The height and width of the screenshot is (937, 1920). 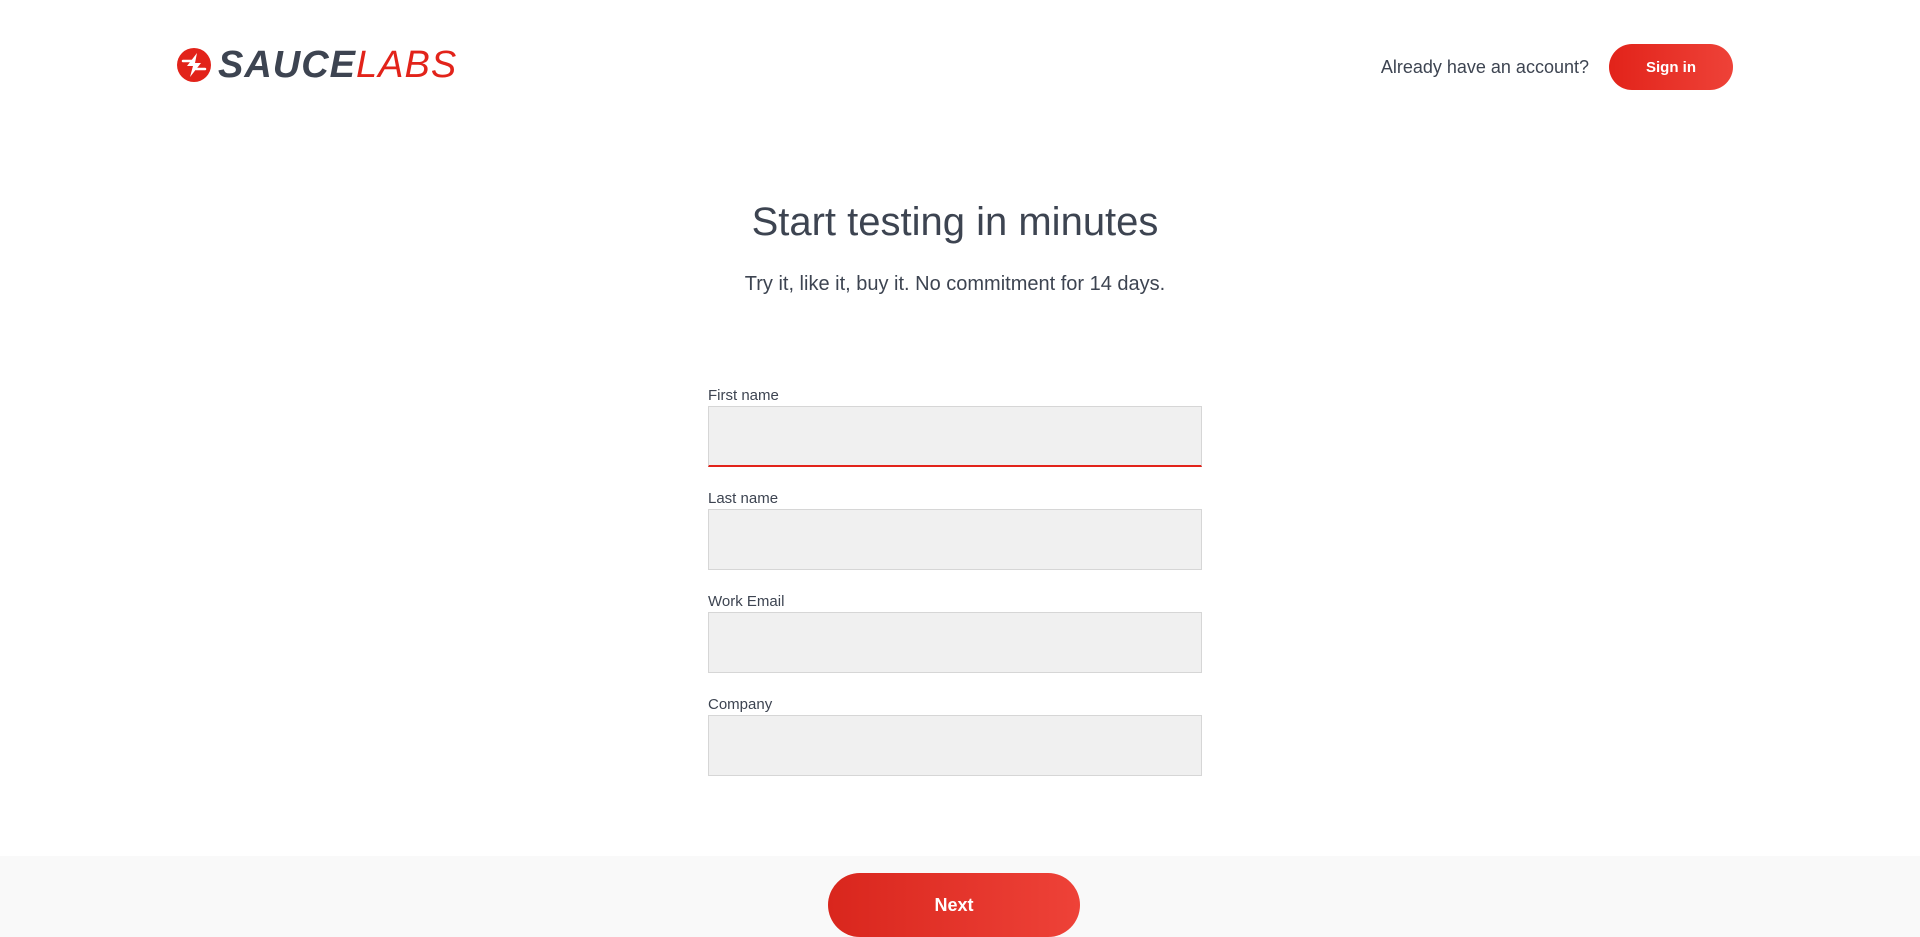 What do you see at coordinates (1484, 66) in the screenshot?
I see `account-prompt: Already have an account?` at bounding box center [1484, 66].